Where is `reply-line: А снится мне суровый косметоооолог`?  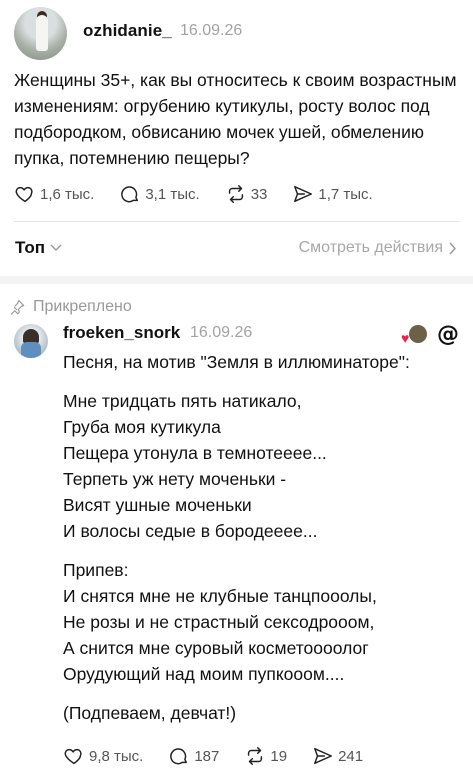 reply-line: А снится мне суровый косметоооолог is located at coordinates (216, 648).